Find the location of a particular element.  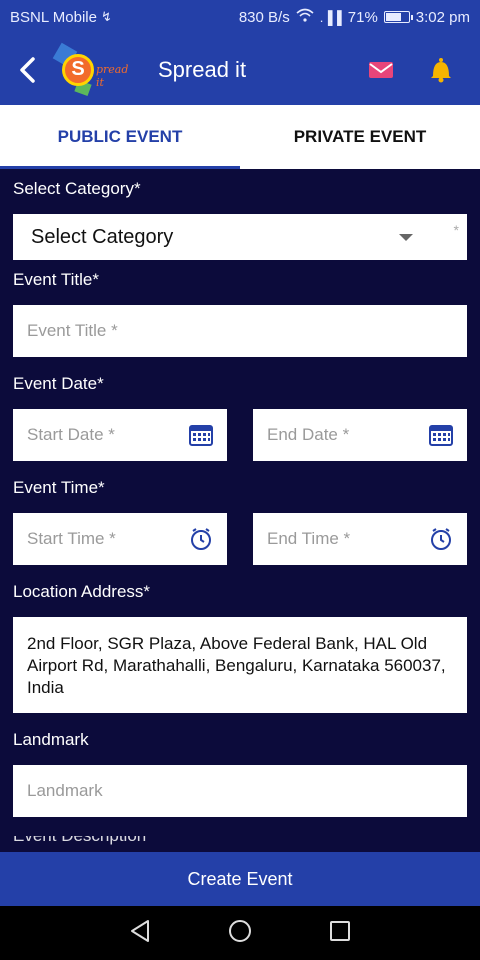

end-time-placeholder: End Time * is located at coordinates (309, 538).